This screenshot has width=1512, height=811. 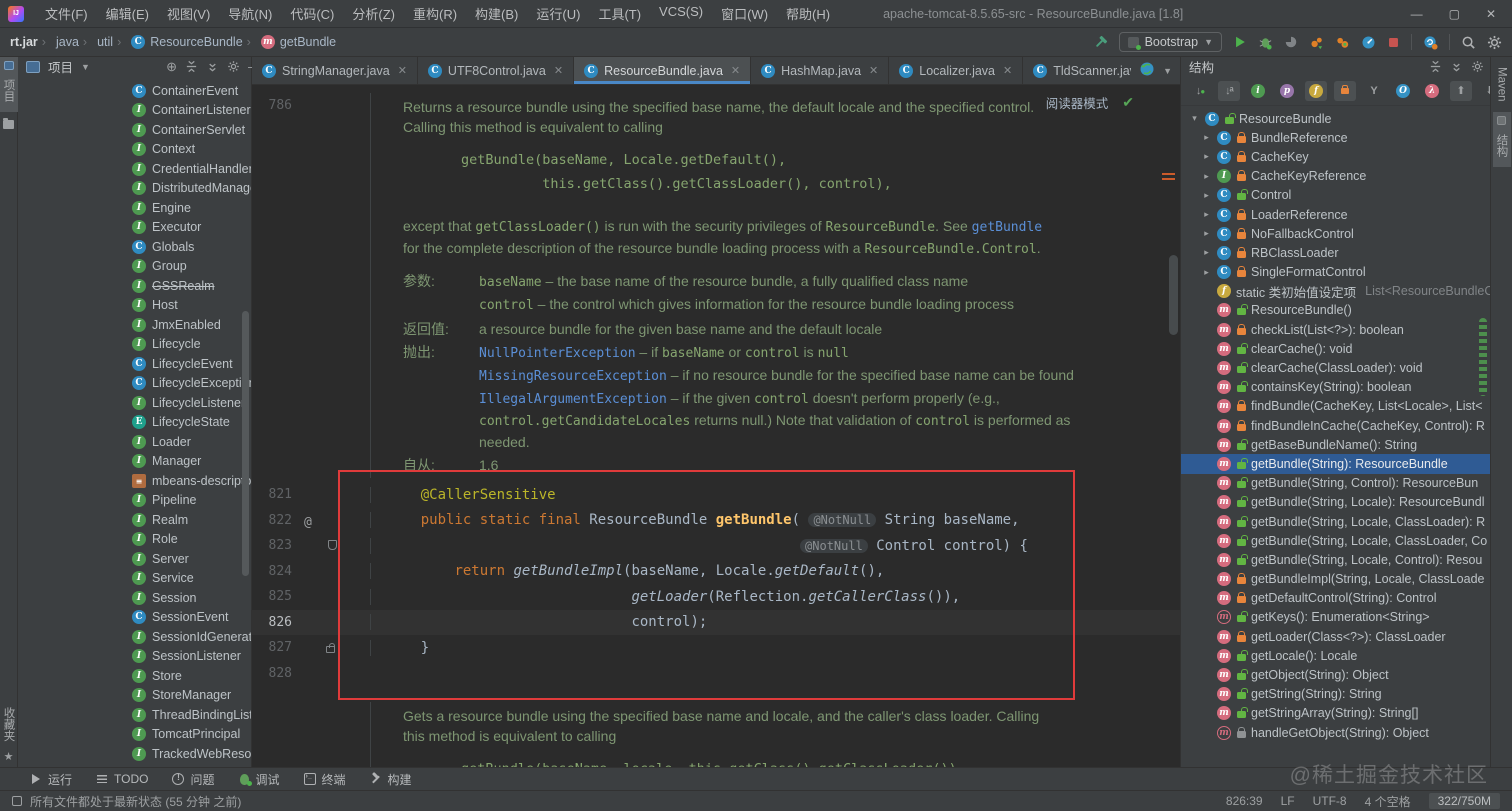 I want to click on chevron-down-icon: ▼, so click(x=1167, y=71).